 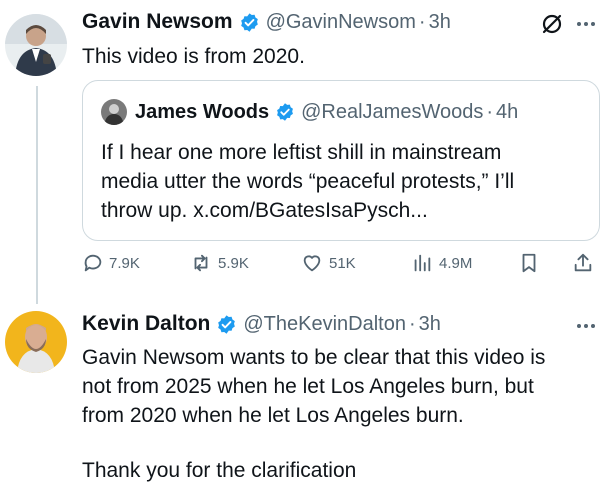 What do you see at coordinates (93, 263) in the screenshot?
I see `reply-icon` at bounding box center [93, 263].